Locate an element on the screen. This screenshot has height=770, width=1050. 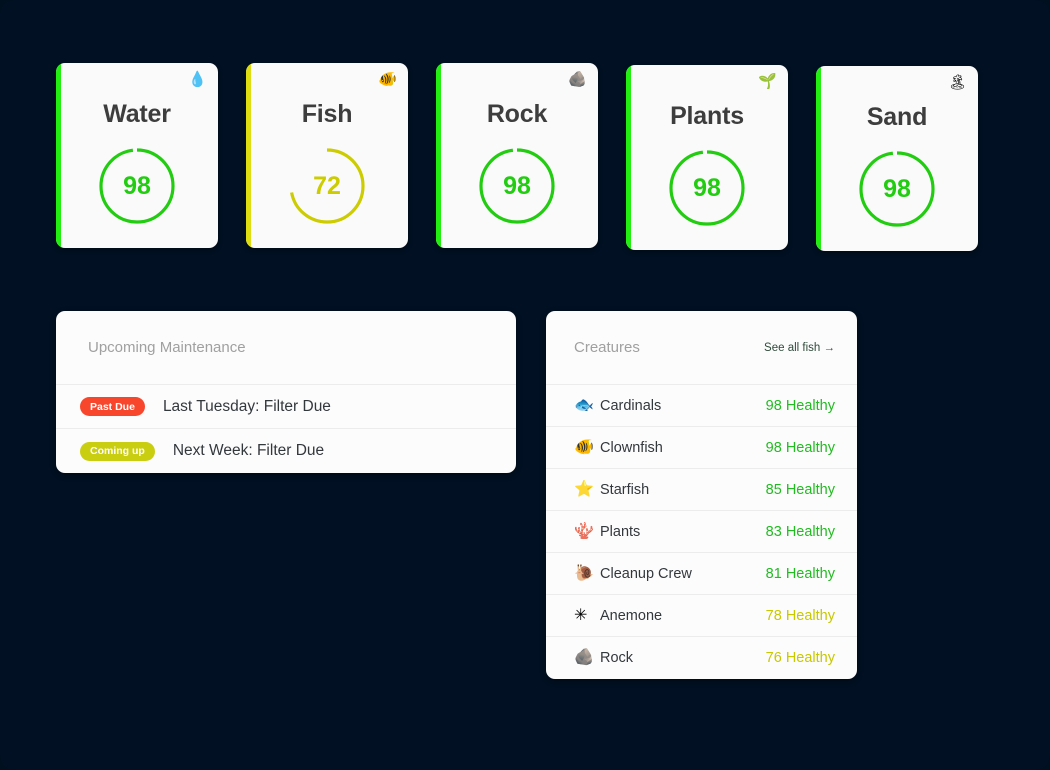
creature-row: ⭐ Starfish 85 Healthy is located at coordinates (701, 490).